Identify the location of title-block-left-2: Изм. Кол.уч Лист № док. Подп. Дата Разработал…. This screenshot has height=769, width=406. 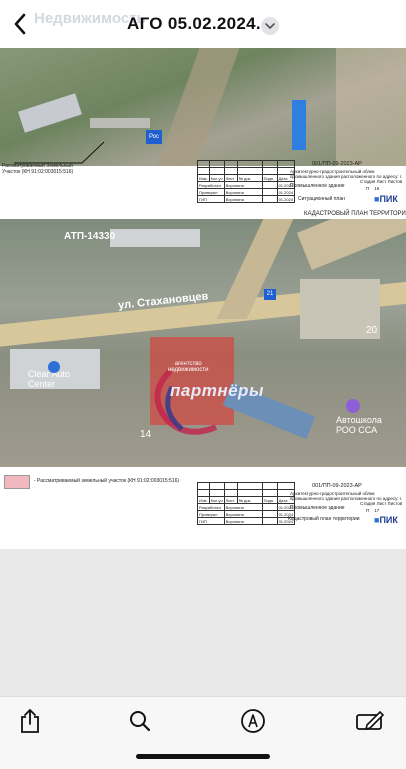
(246, 503).